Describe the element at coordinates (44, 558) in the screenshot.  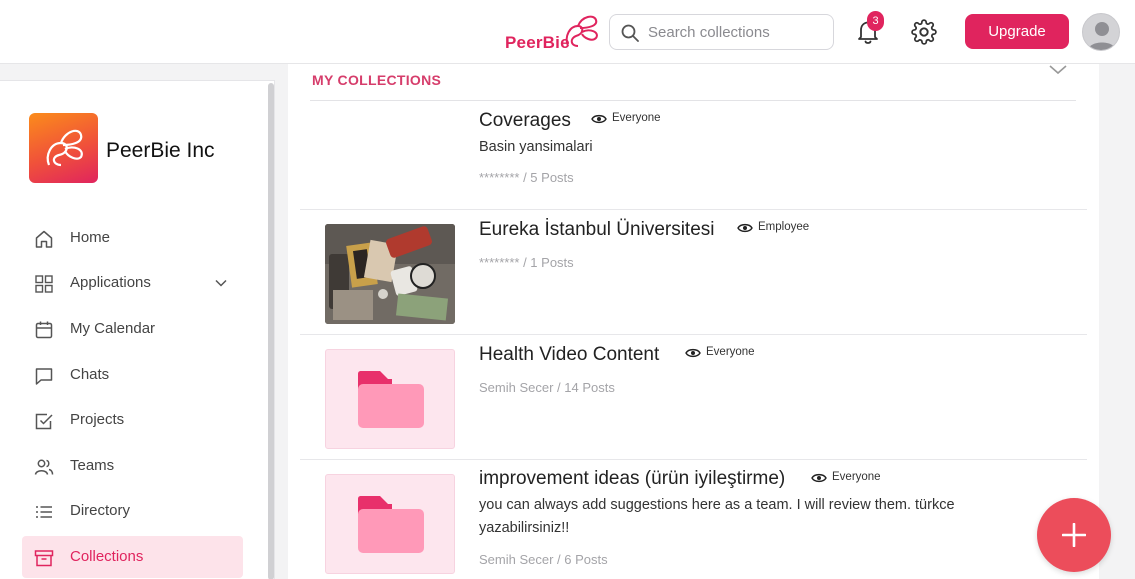
I see `archive-icon` at that location.